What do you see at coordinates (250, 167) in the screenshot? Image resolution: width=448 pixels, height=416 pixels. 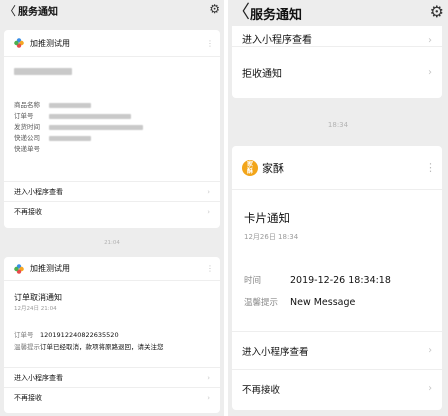 I see `brand-logo-icon: 家酥` at bounding box center [250, 167].